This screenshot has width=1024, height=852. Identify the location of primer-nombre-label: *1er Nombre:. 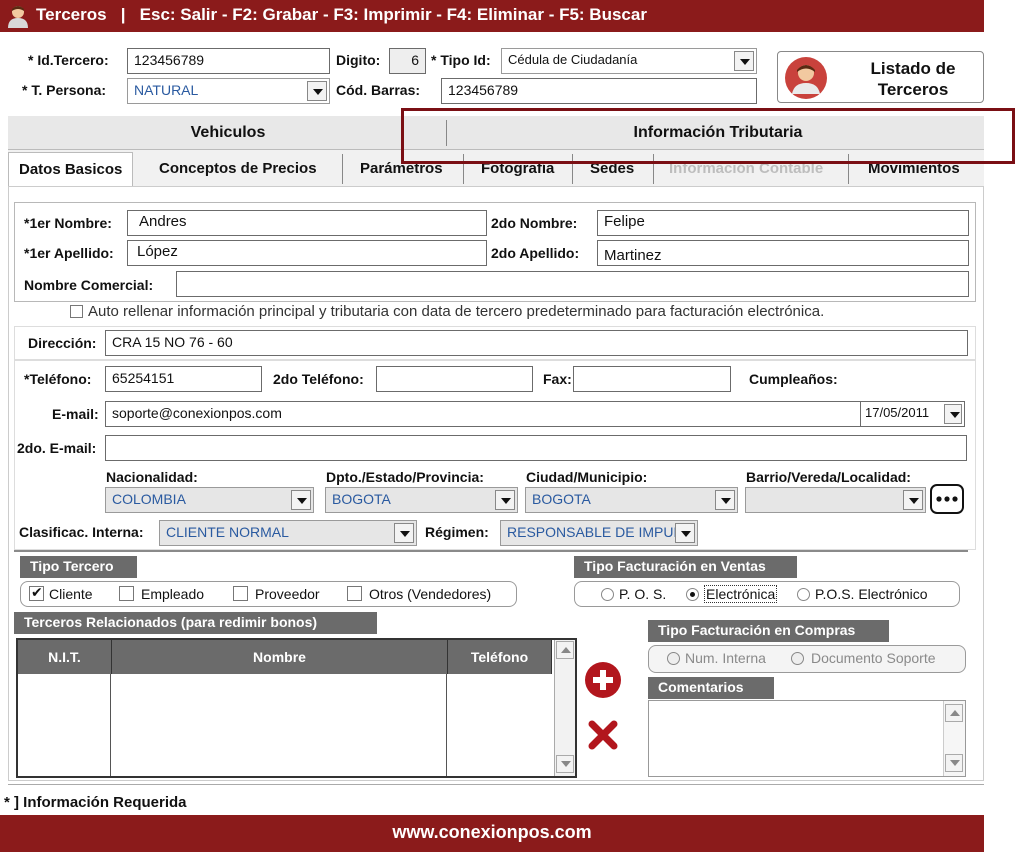
(68, 223).